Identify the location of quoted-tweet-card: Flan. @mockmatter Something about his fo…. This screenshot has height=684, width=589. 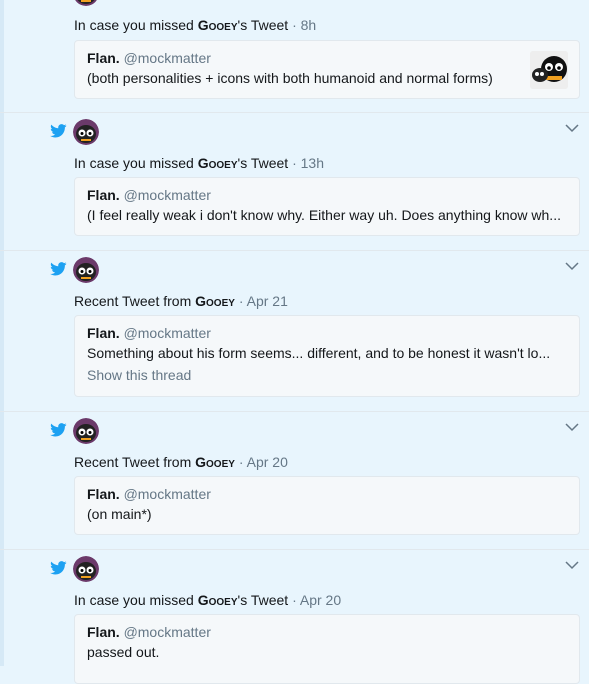
(327, 356).